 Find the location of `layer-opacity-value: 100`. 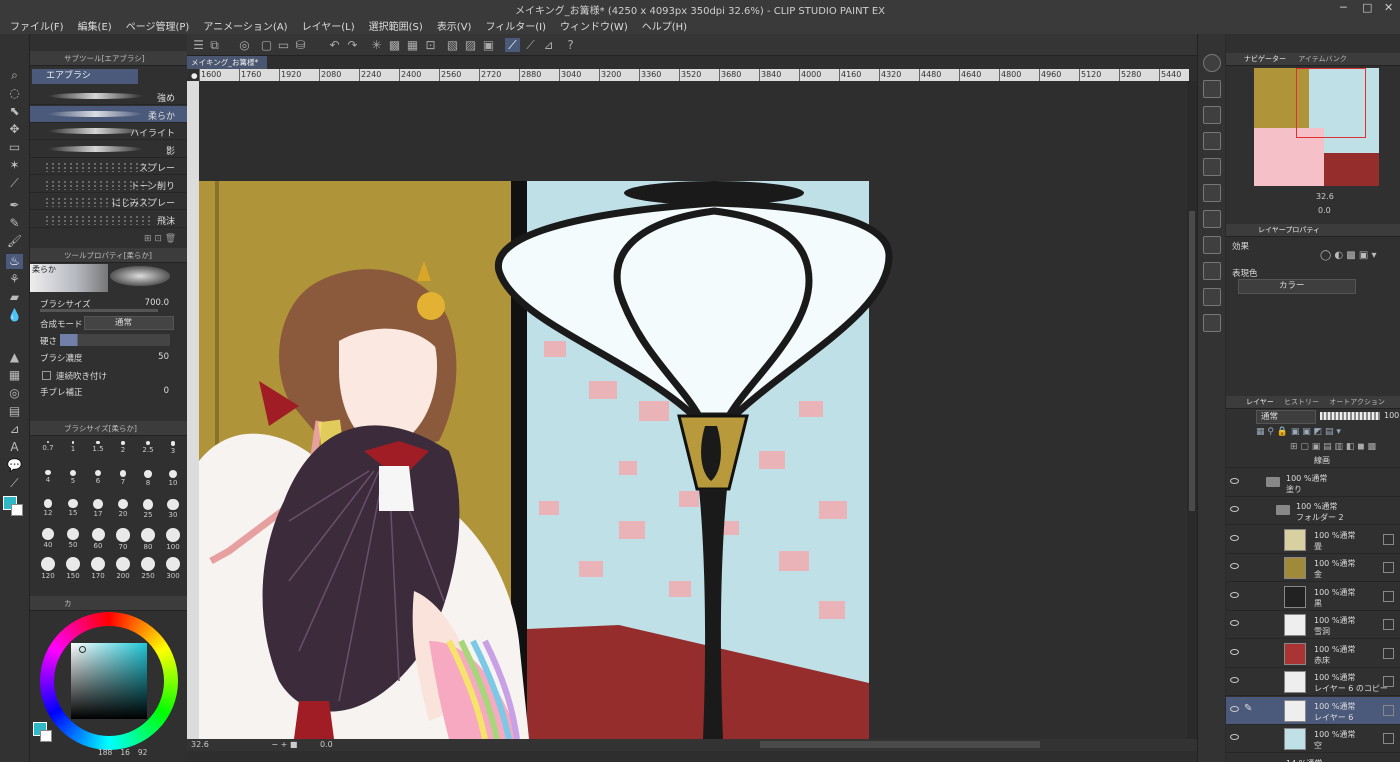

layer-opacity-value: 100 is located at coordinates (1391, 415).